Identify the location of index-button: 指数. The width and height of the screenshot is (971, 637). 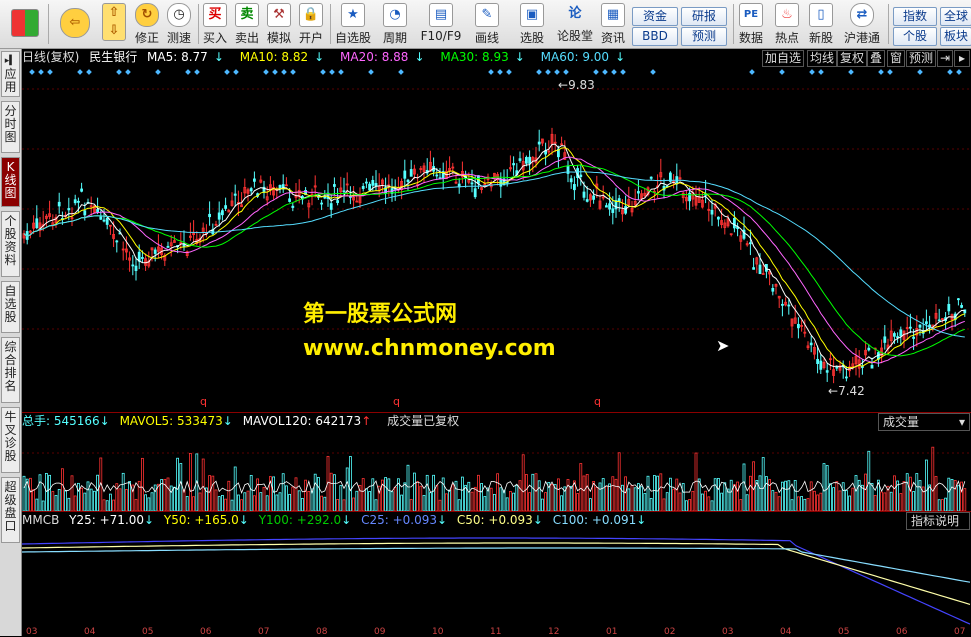
(915, 16).